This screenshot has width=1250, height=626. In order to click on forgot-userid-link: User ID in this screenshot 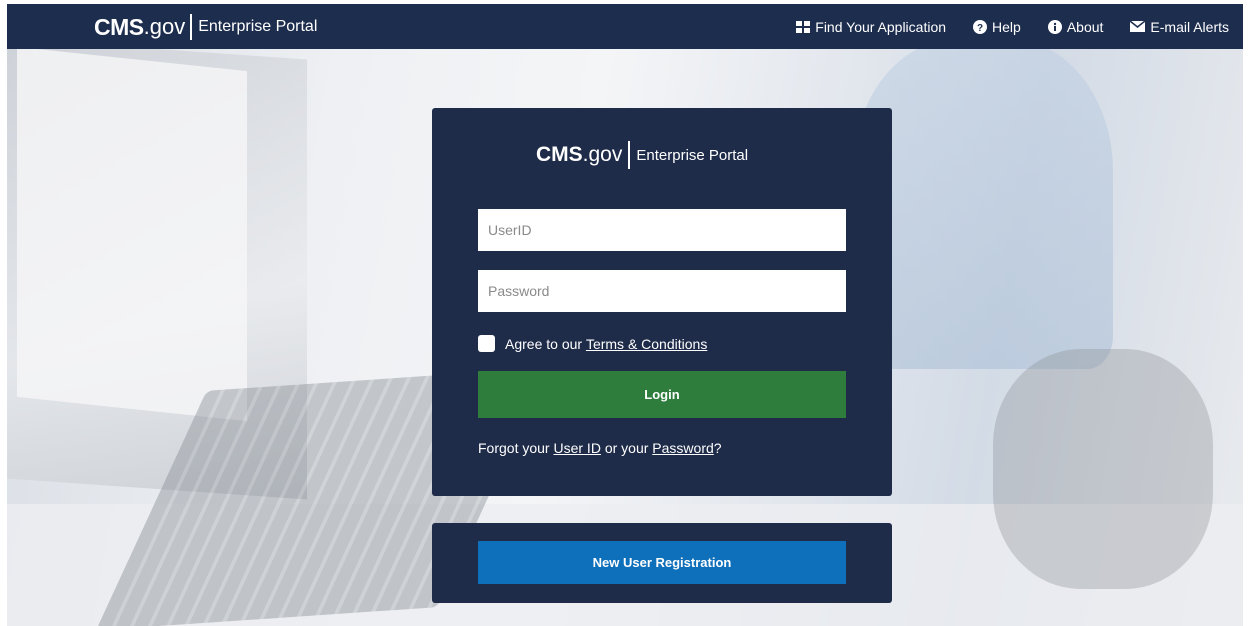, I will do `click(576, 448)`.